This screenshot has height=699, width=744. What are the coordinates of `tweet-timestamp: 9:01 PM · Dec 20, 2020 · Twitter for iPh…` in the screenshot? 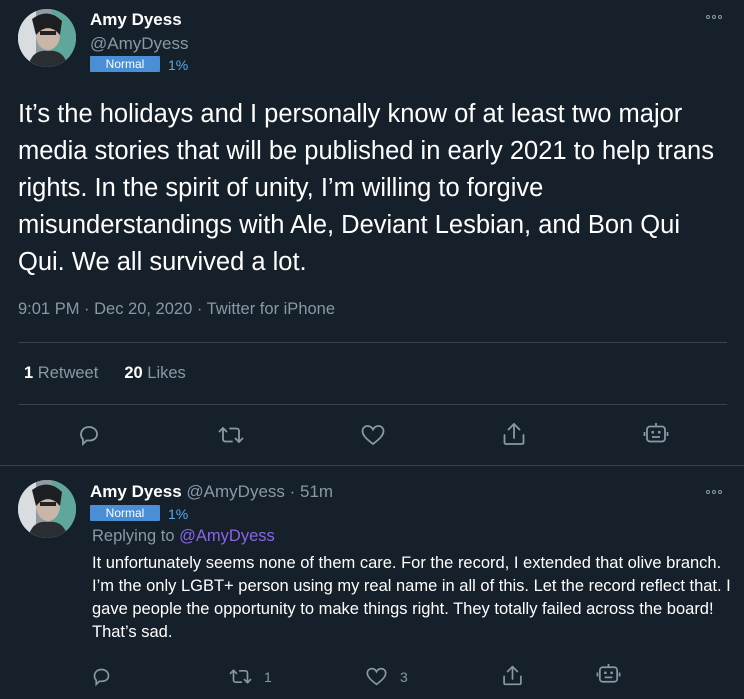 It's located at (176, 309).